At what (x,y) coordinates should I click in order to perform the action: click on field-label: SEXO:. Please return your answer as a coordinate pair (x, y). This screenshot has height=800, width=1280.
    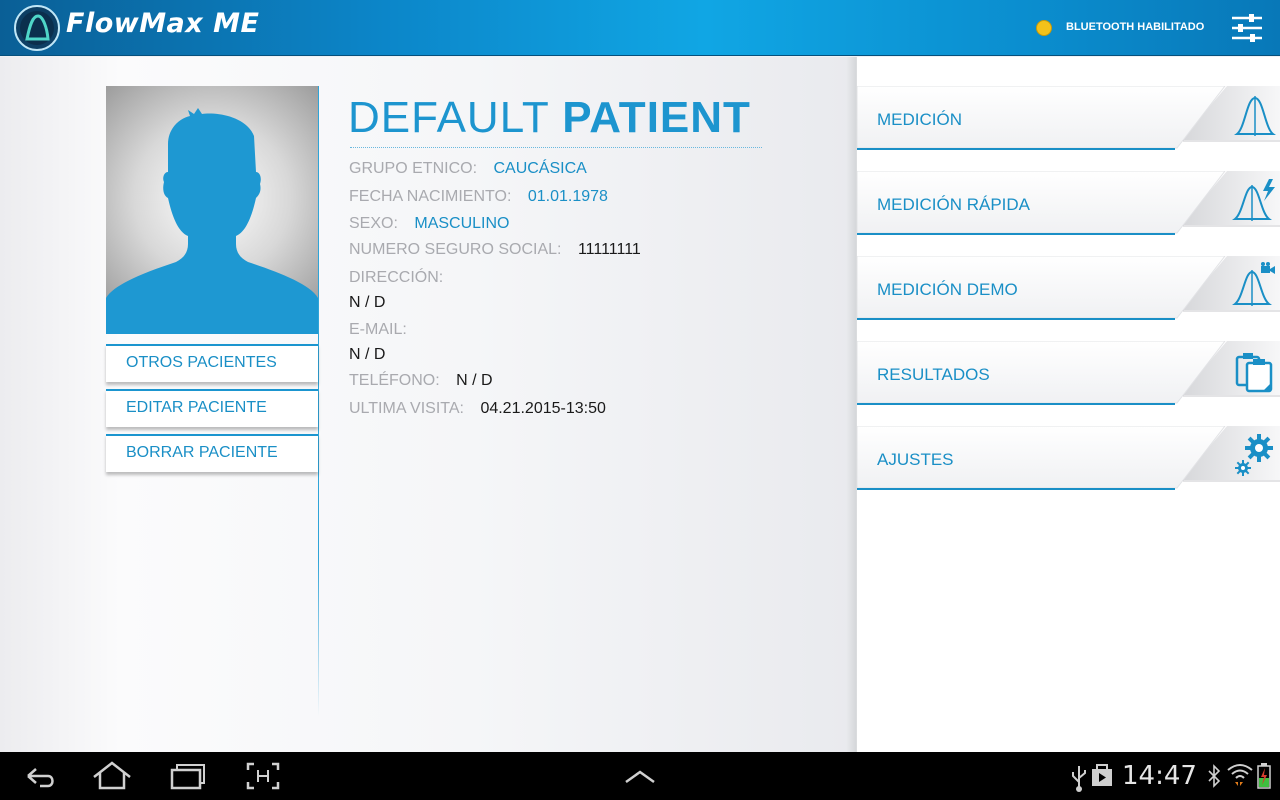
    Looking at the image, I should click on (373, 223).